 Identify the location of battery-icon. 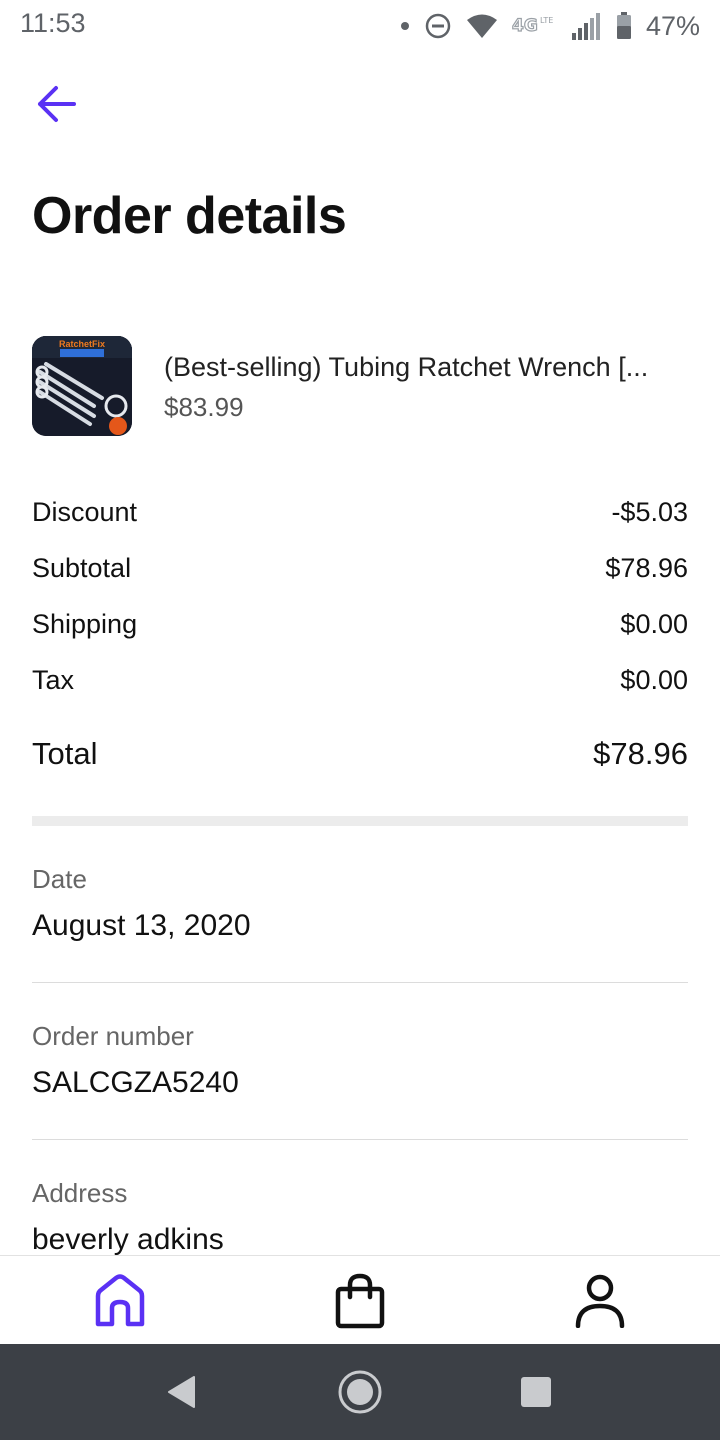
(624, 26).